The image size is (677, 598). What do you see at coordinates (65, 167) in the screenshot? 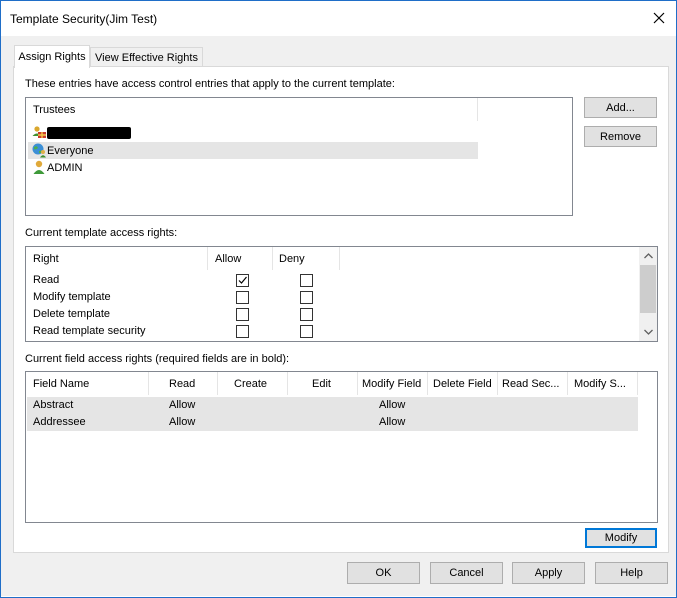
I see `trustee-name-admin: ADMIN` at bounding box center [65, 167].